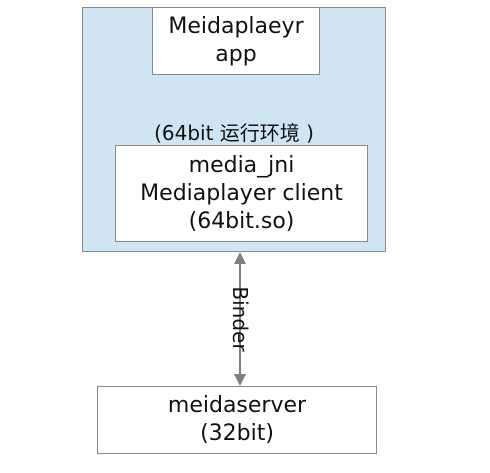 Image resolution: width=490 pixels, height=473 pixels. I want to click on binder-label: Binder, so click(240, 319).